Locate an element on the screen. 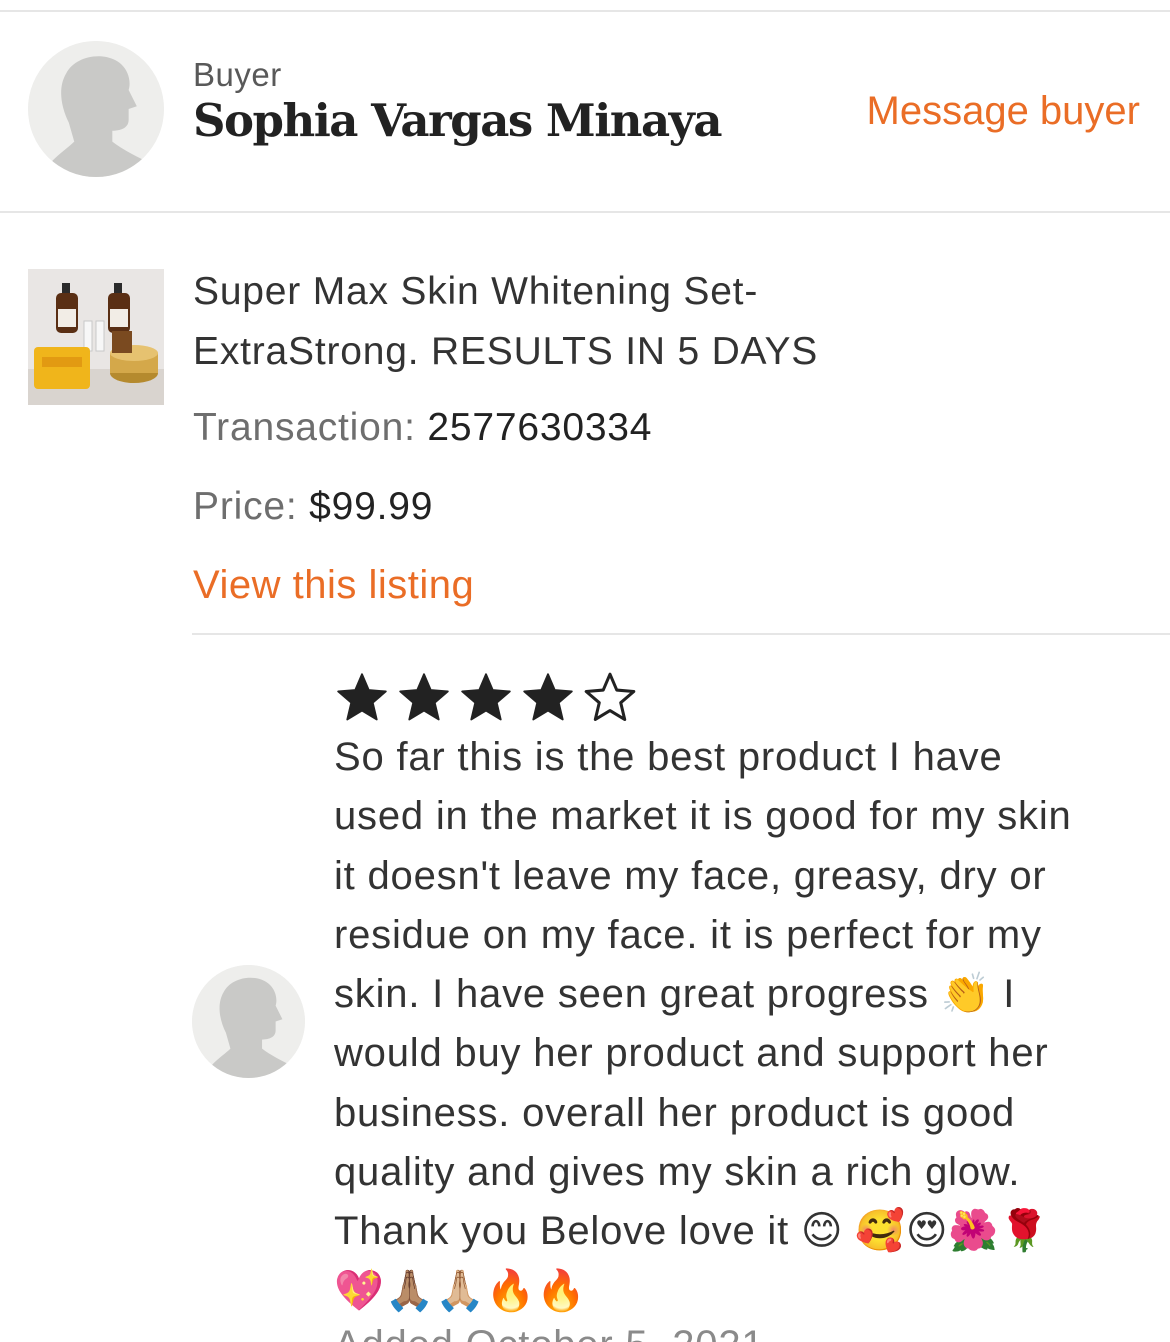 This screenshot has height=1342, width=1170. buyer-avatar is located at coordinates (96, 109).